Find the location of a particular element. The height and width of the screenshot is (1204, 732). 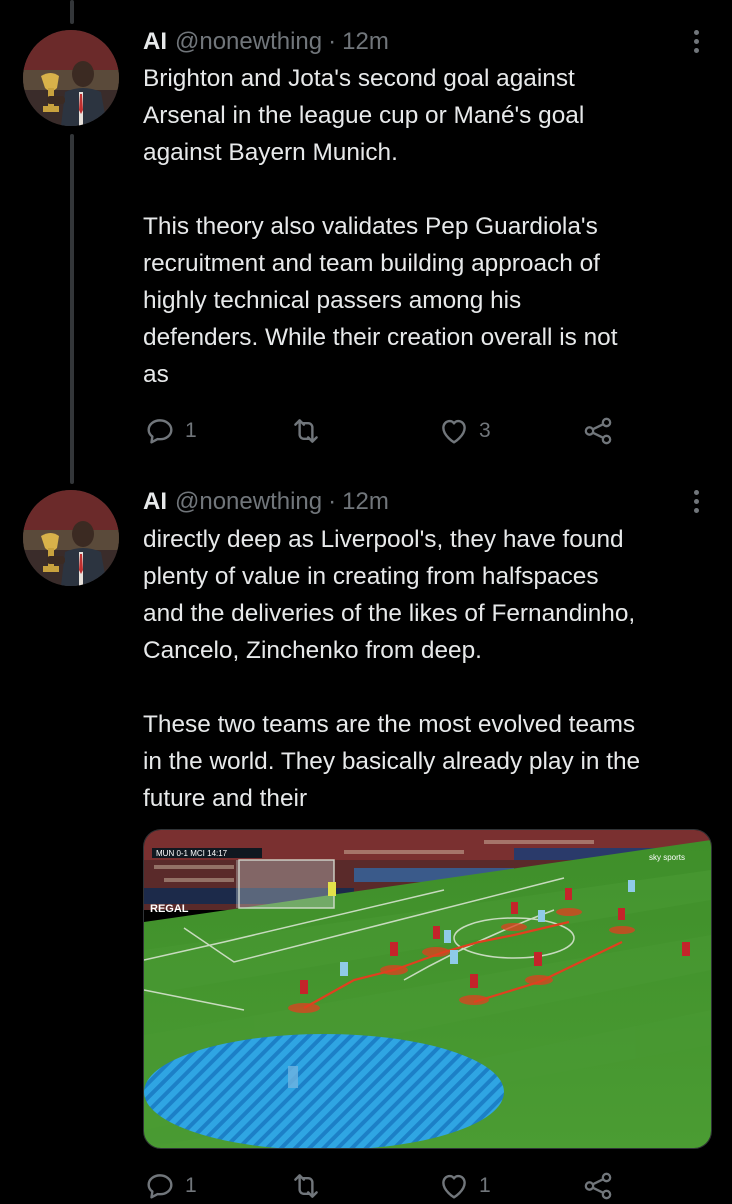

like-button: 3 is located at coordinates (464, 431).